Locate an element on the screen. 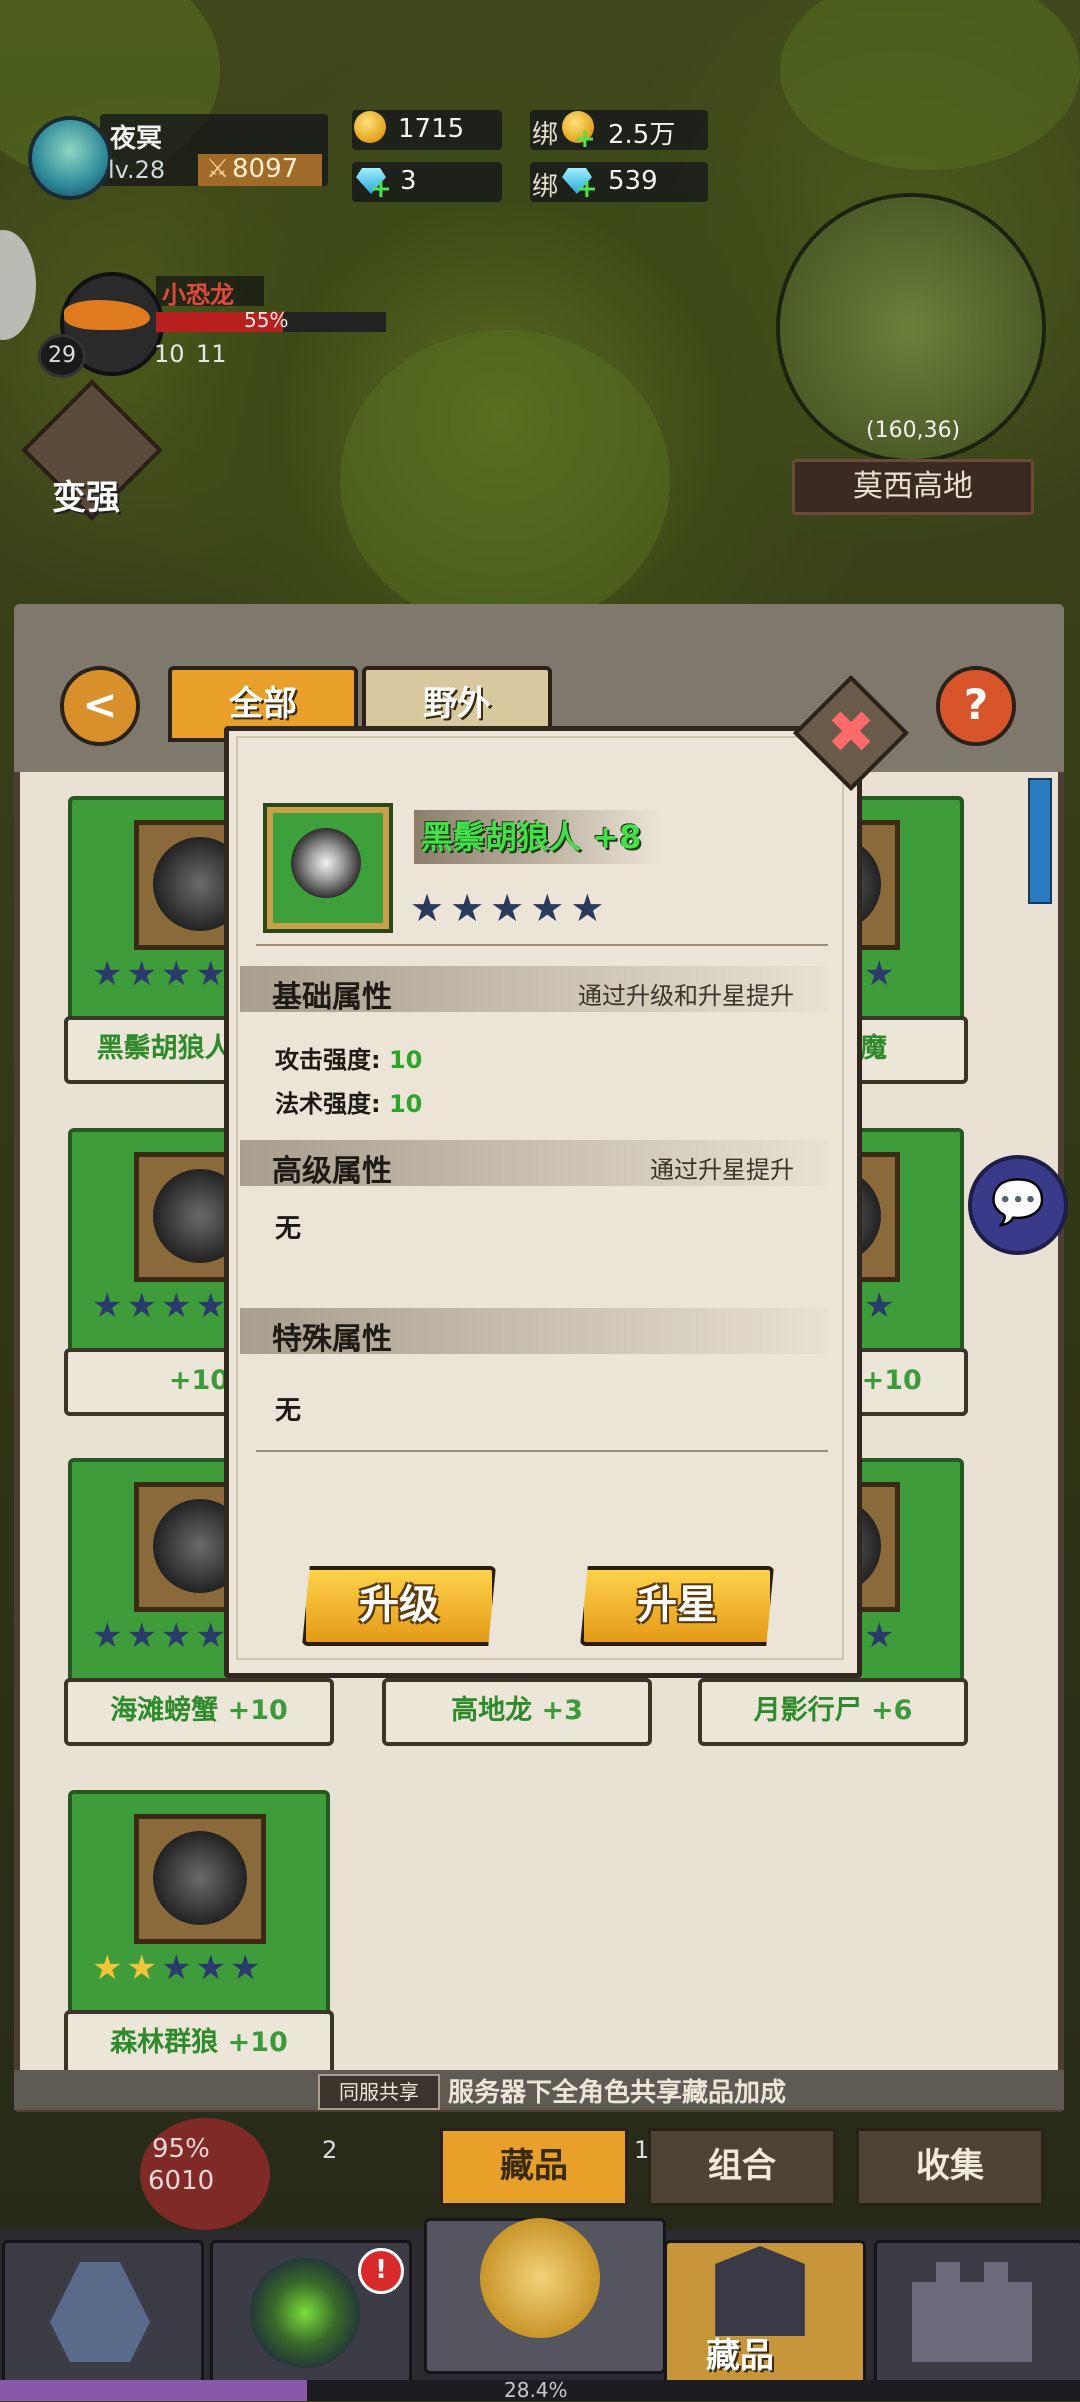 Image resolution: width=1080 pixels, height=2402 pixels. section-basic-hint: 通过升级和升星提升 is located at coordinates (686, 996).